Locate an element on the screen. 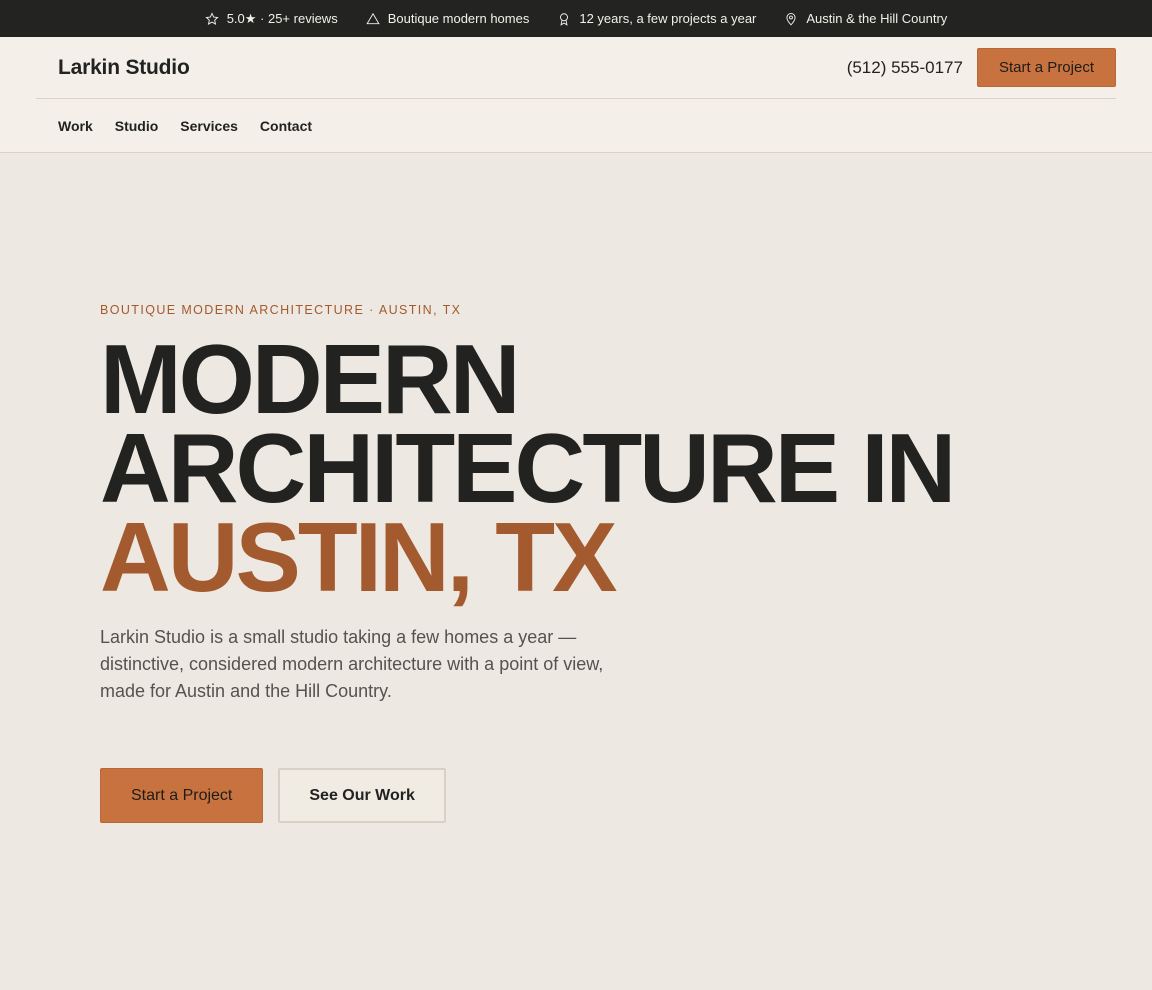  hero-cta-row: Start a Project See Our Work is located at coordinates (626, 795).